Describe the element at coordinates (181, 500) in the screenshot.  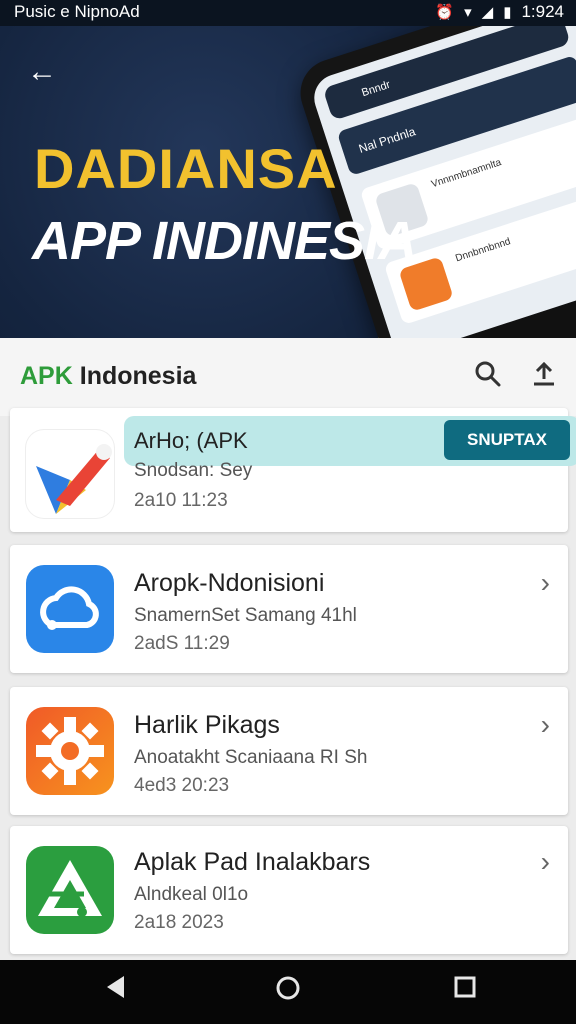
I see `app-date: 2a10 11:23` at that location.